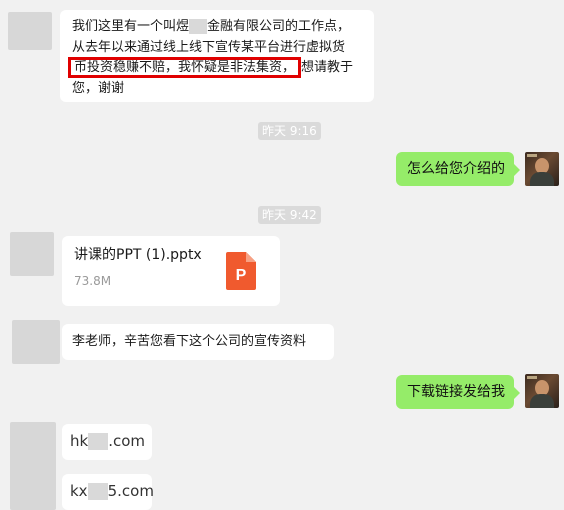  I want to click on link-text: hk .com, so click(107, 441).